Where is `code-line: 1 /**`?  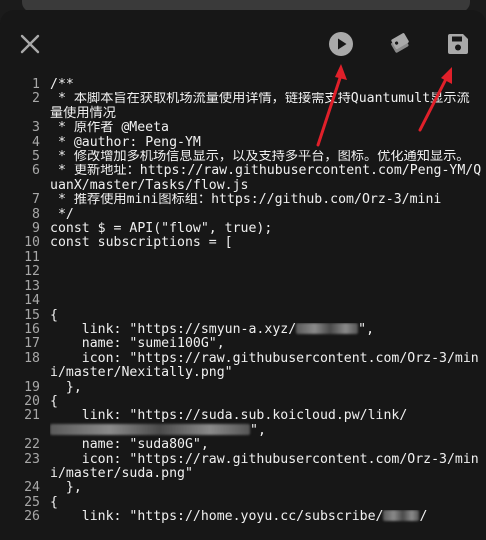
code-line: 1 /** is located at coordinates (243, 85).